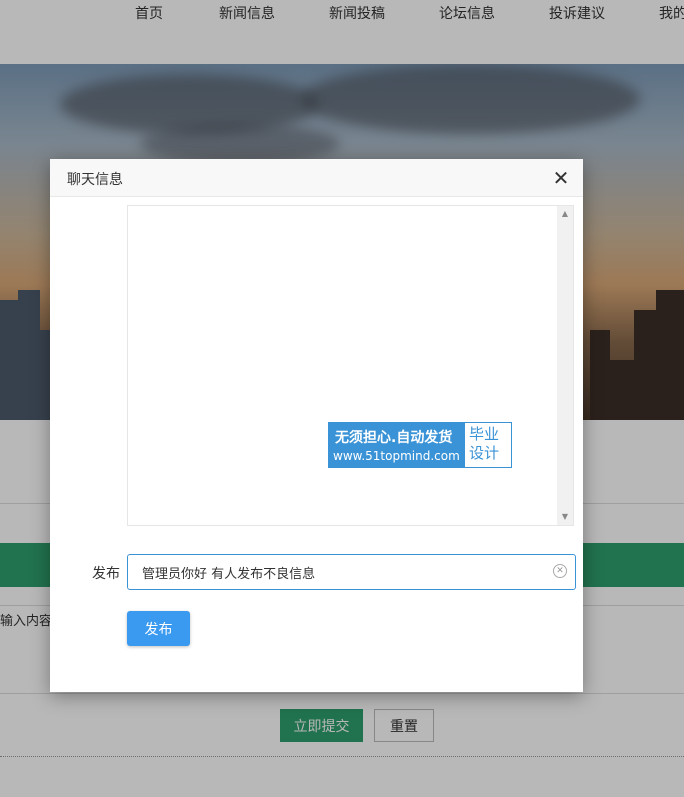 Image resolution: width=684 pixels, height=797 pixels. Describe the element at coordinates (565, 214) in the screenshot. I see `triangle-up-icon: ▲` at that location.